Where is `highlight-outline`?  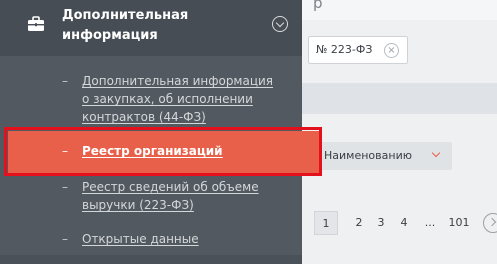 highlight-outline is located at coordinates (163, 151).